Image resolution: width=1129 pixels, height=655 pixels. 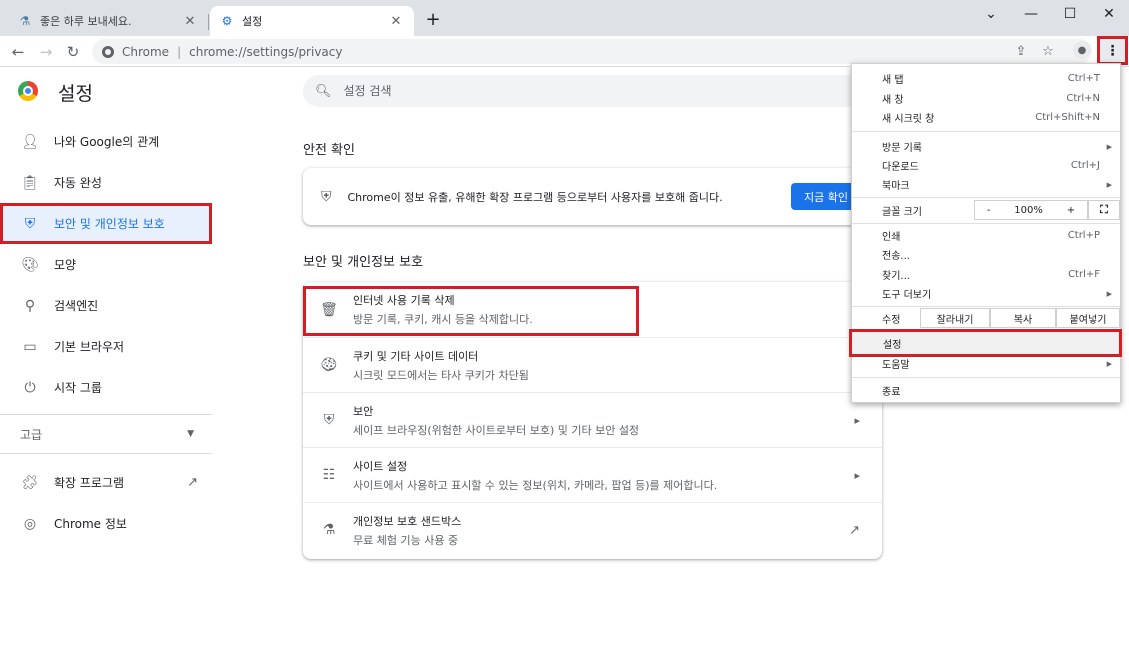 What do you see at coordinates (1067, 117) in the screenshot?
I see `menu-shortcut: Ctrl+Shift+N` at bounding box center [1067, 117].